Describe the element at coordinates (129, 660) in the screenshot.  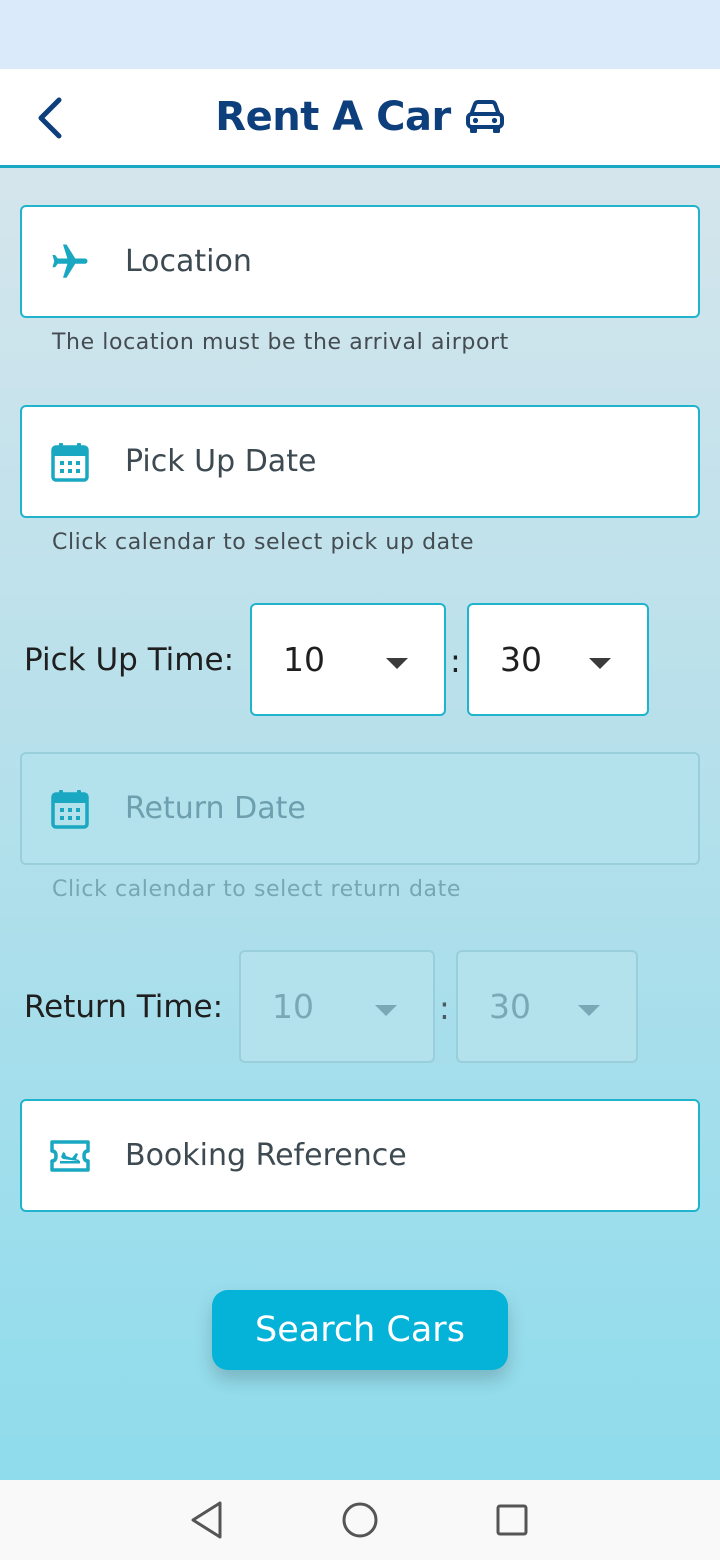
I see `pickup-time-label: Pick Up Time:` at that location.